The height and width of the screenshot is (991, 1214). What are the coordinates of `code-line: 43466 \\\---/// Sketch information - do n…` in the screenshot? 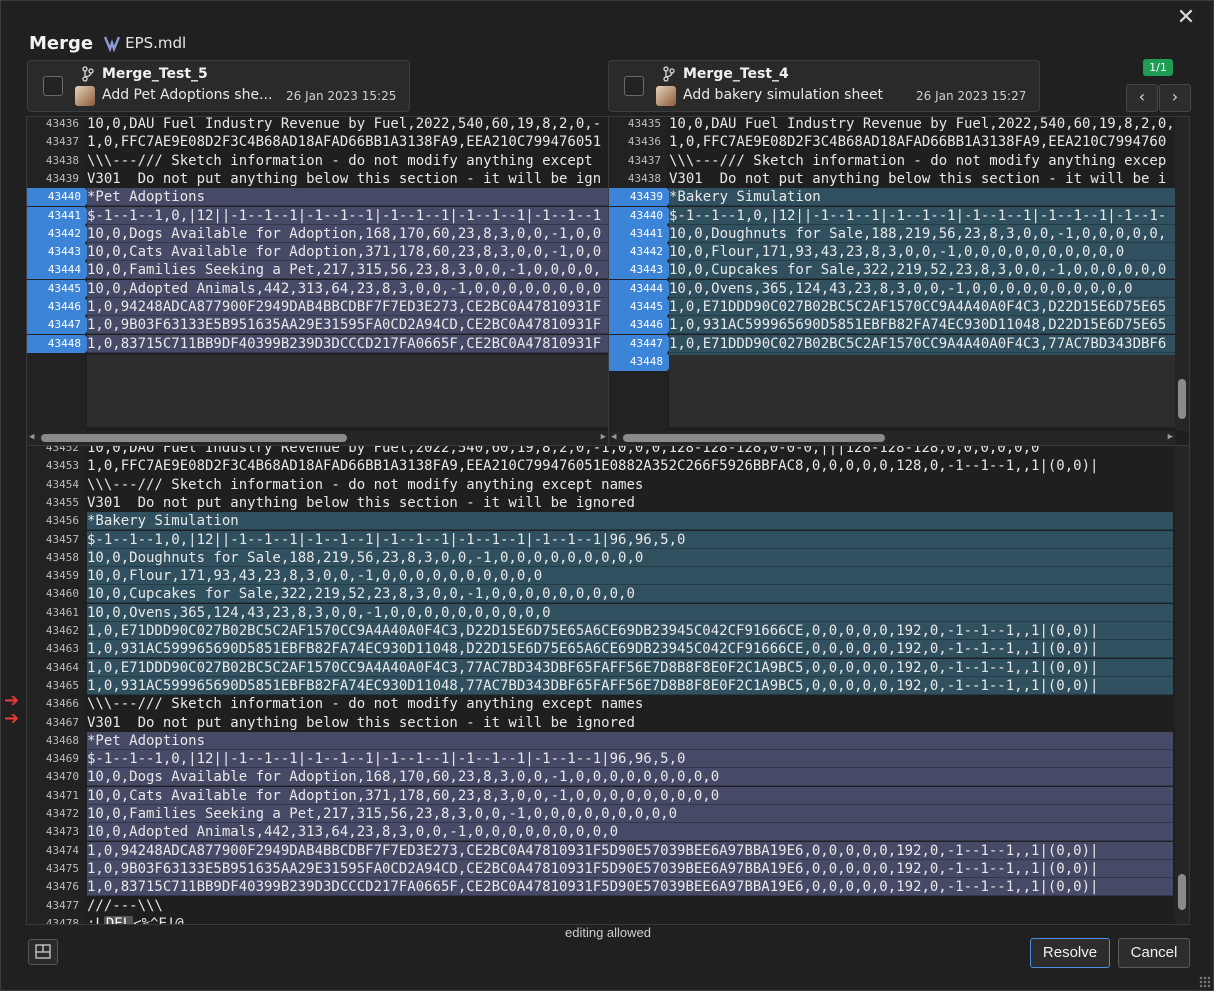 It's located at (608, 704).